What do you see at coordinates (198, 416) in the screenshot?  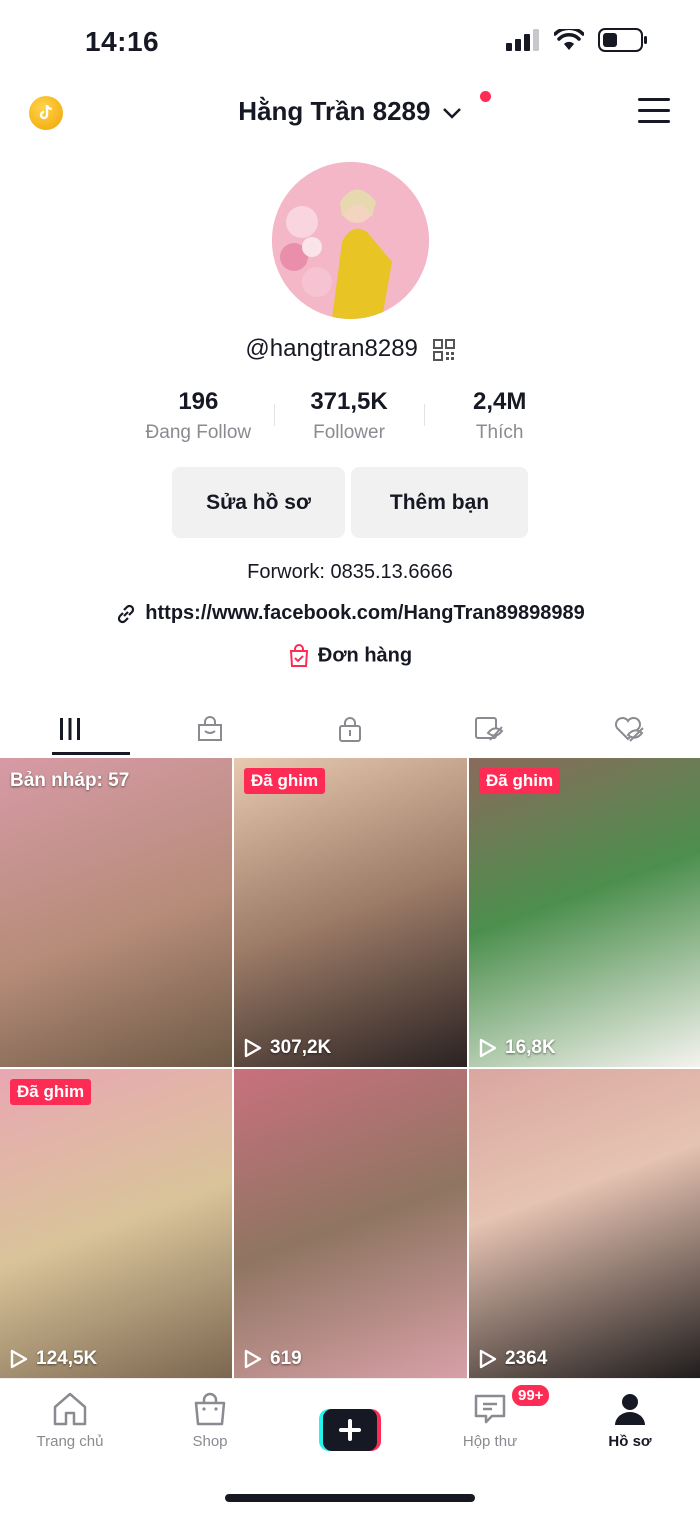 I see `stat-following: 196 Đang Follow` at bounding box center [198, 416].